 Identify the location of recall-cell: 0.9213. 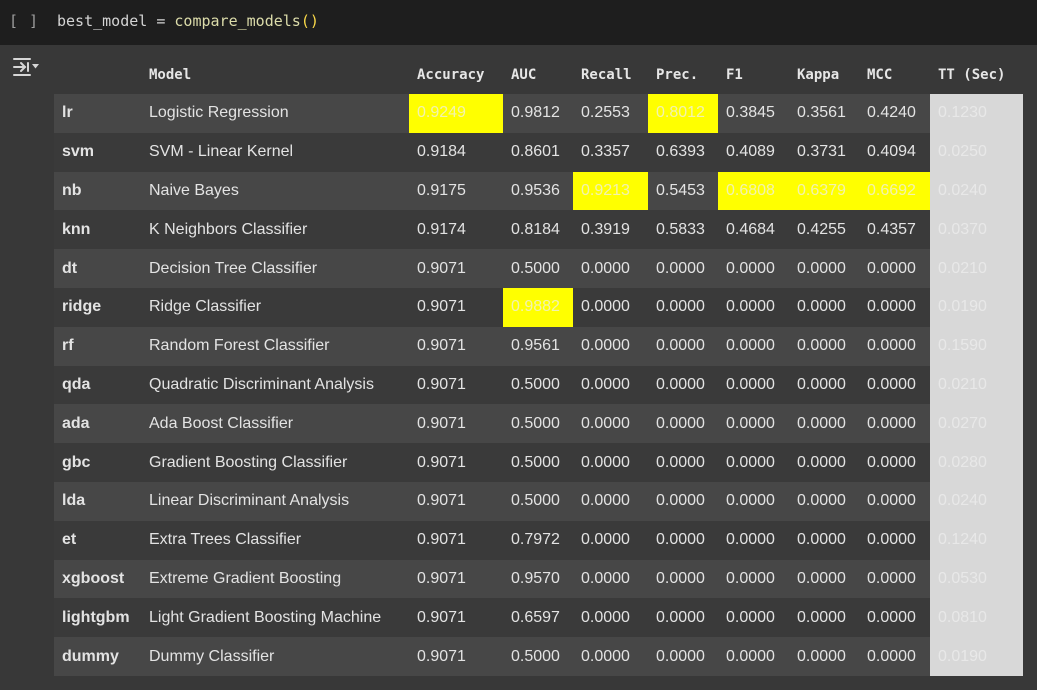
(610, 191).